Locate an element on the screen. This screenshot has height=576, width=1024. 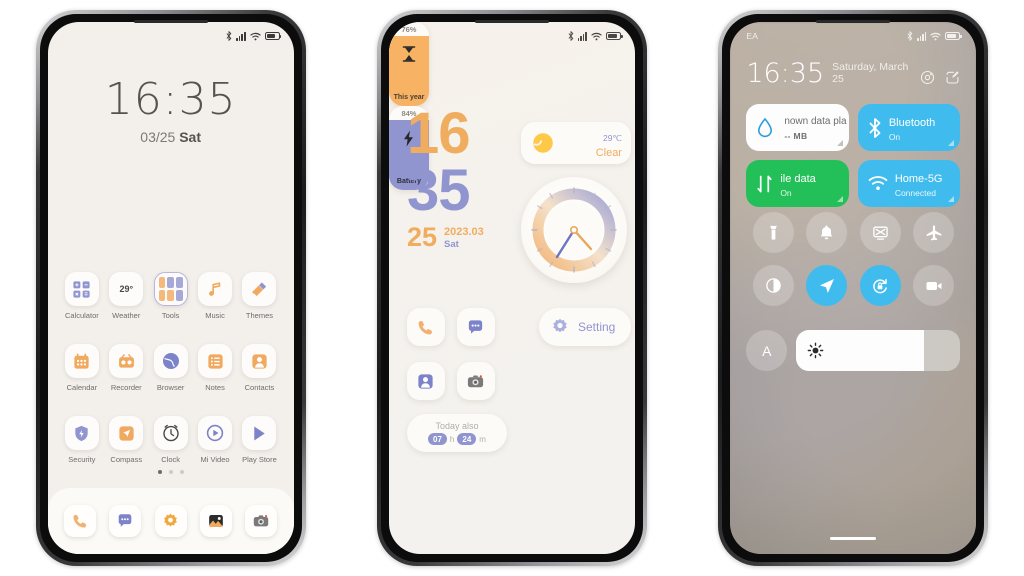
carrier-label: EA is located at coordinates (752, 36).